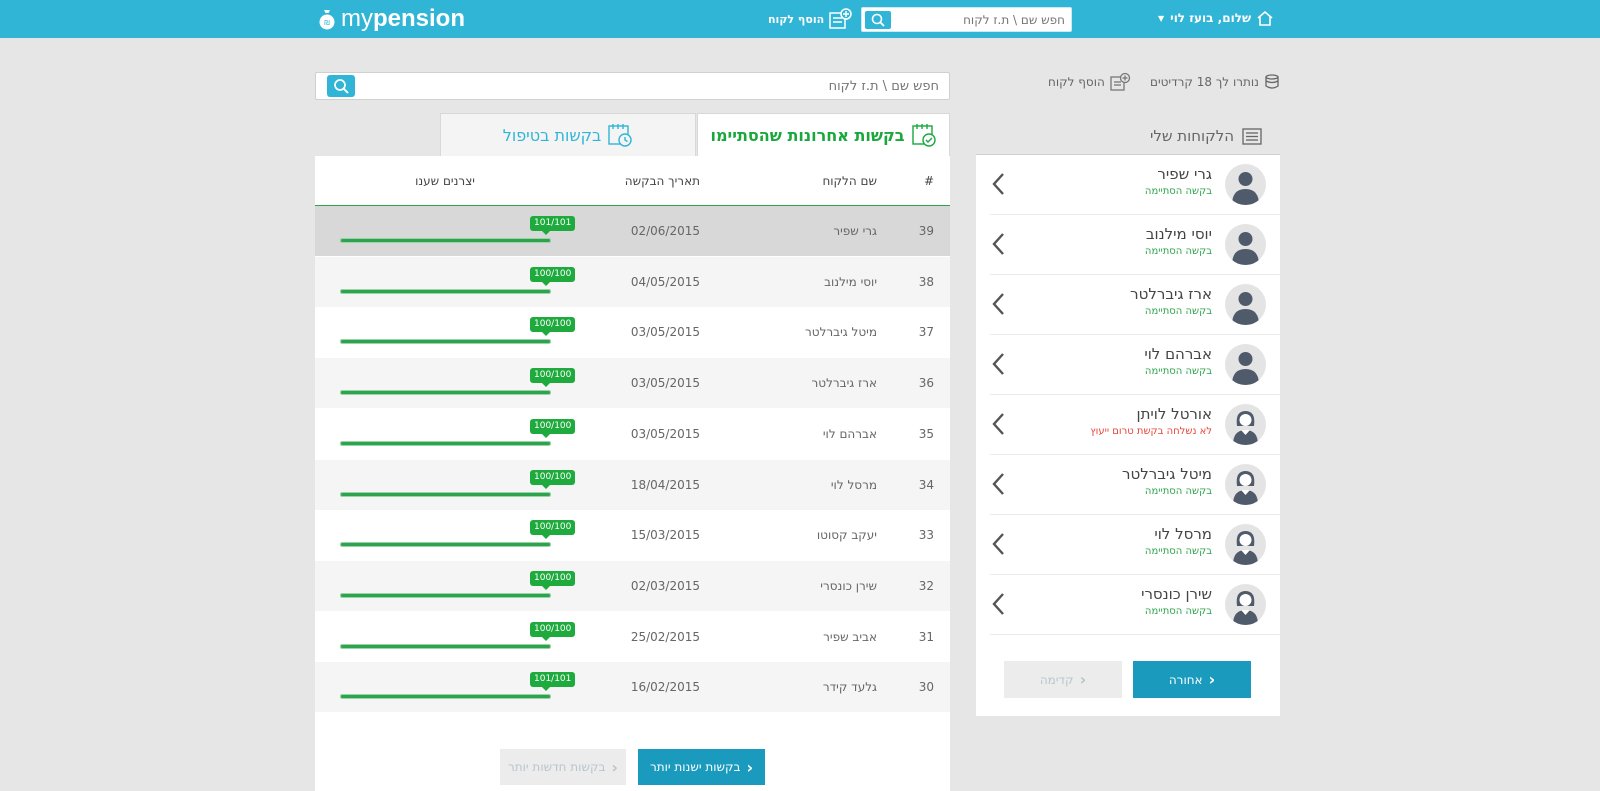  I want to click on credits-label: נותרו לך 18 קרדיטים, so click(1204, 82).